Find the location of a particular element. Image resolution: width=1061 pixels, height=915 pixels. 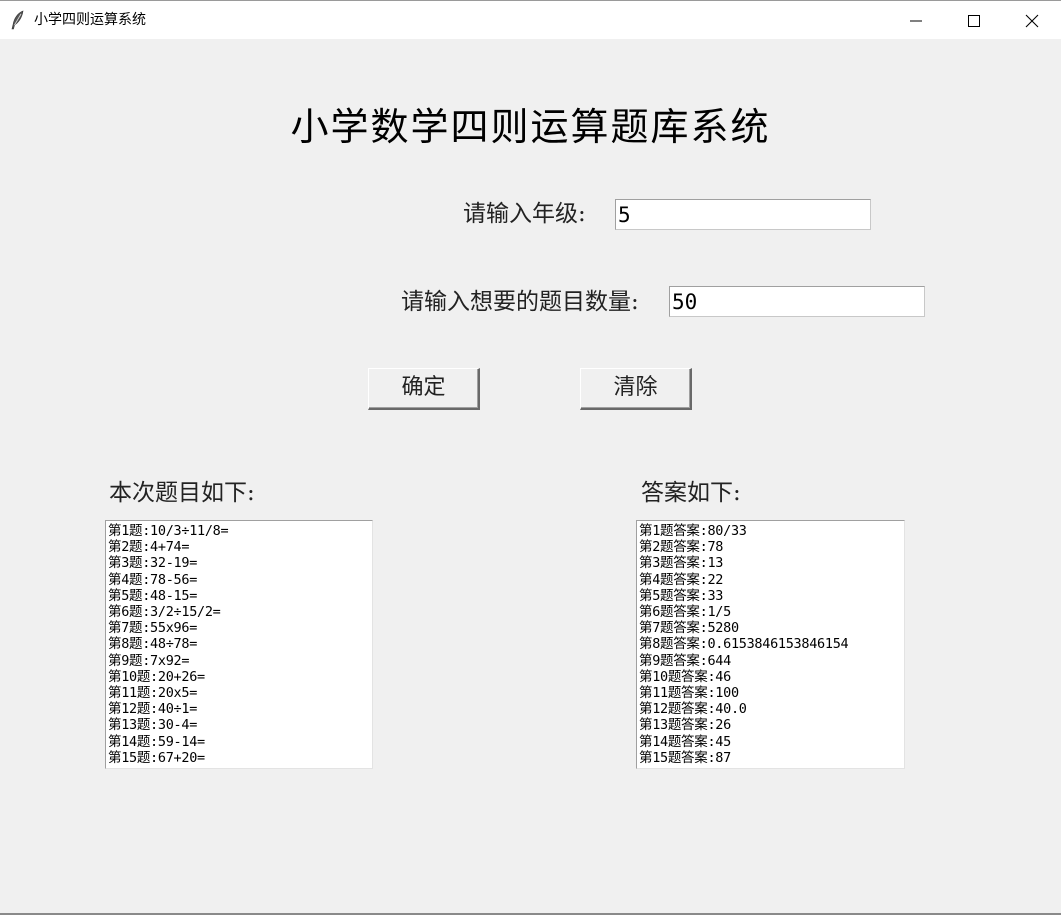

text-line: 第9题答案:644 is located at coordinates (685, 660).